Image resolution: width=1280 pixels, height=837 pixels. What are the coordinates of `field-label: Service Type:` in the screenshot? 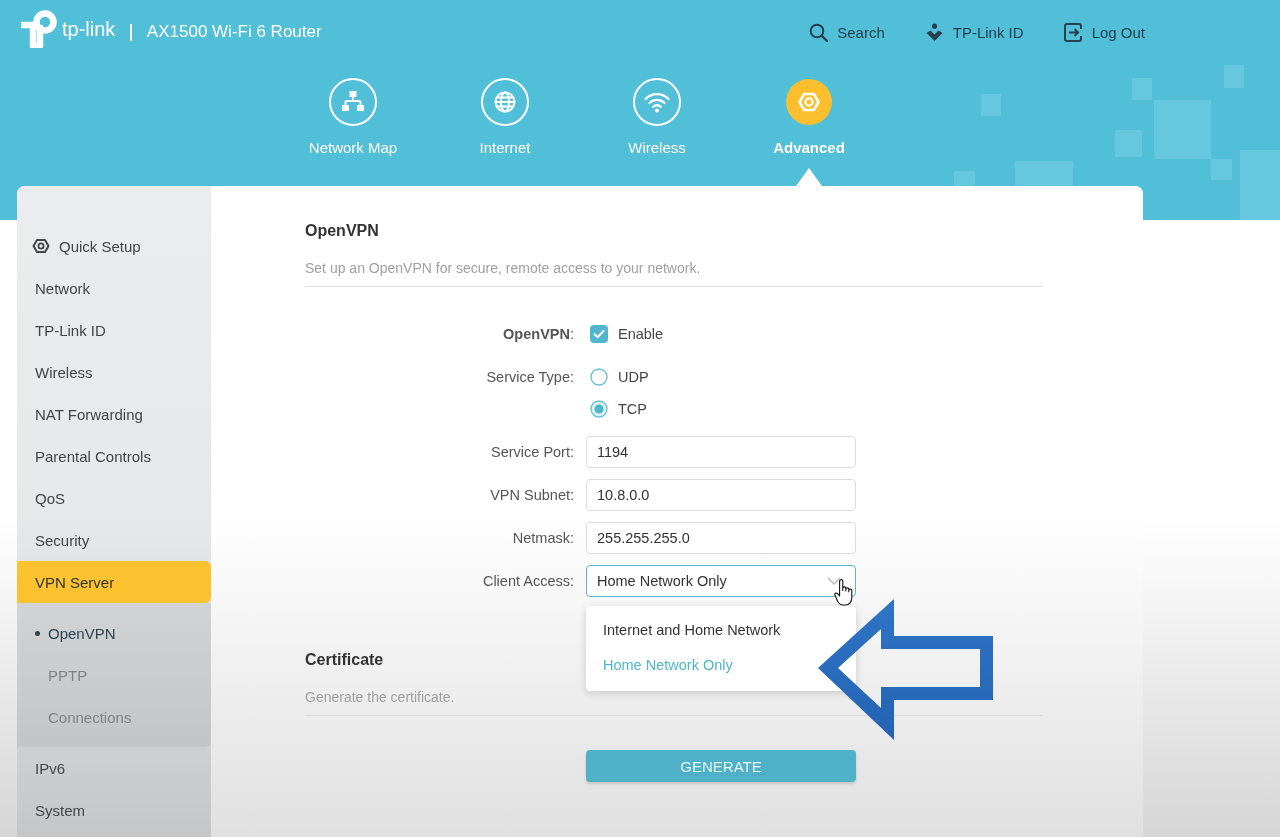 It's located at (530, 377).